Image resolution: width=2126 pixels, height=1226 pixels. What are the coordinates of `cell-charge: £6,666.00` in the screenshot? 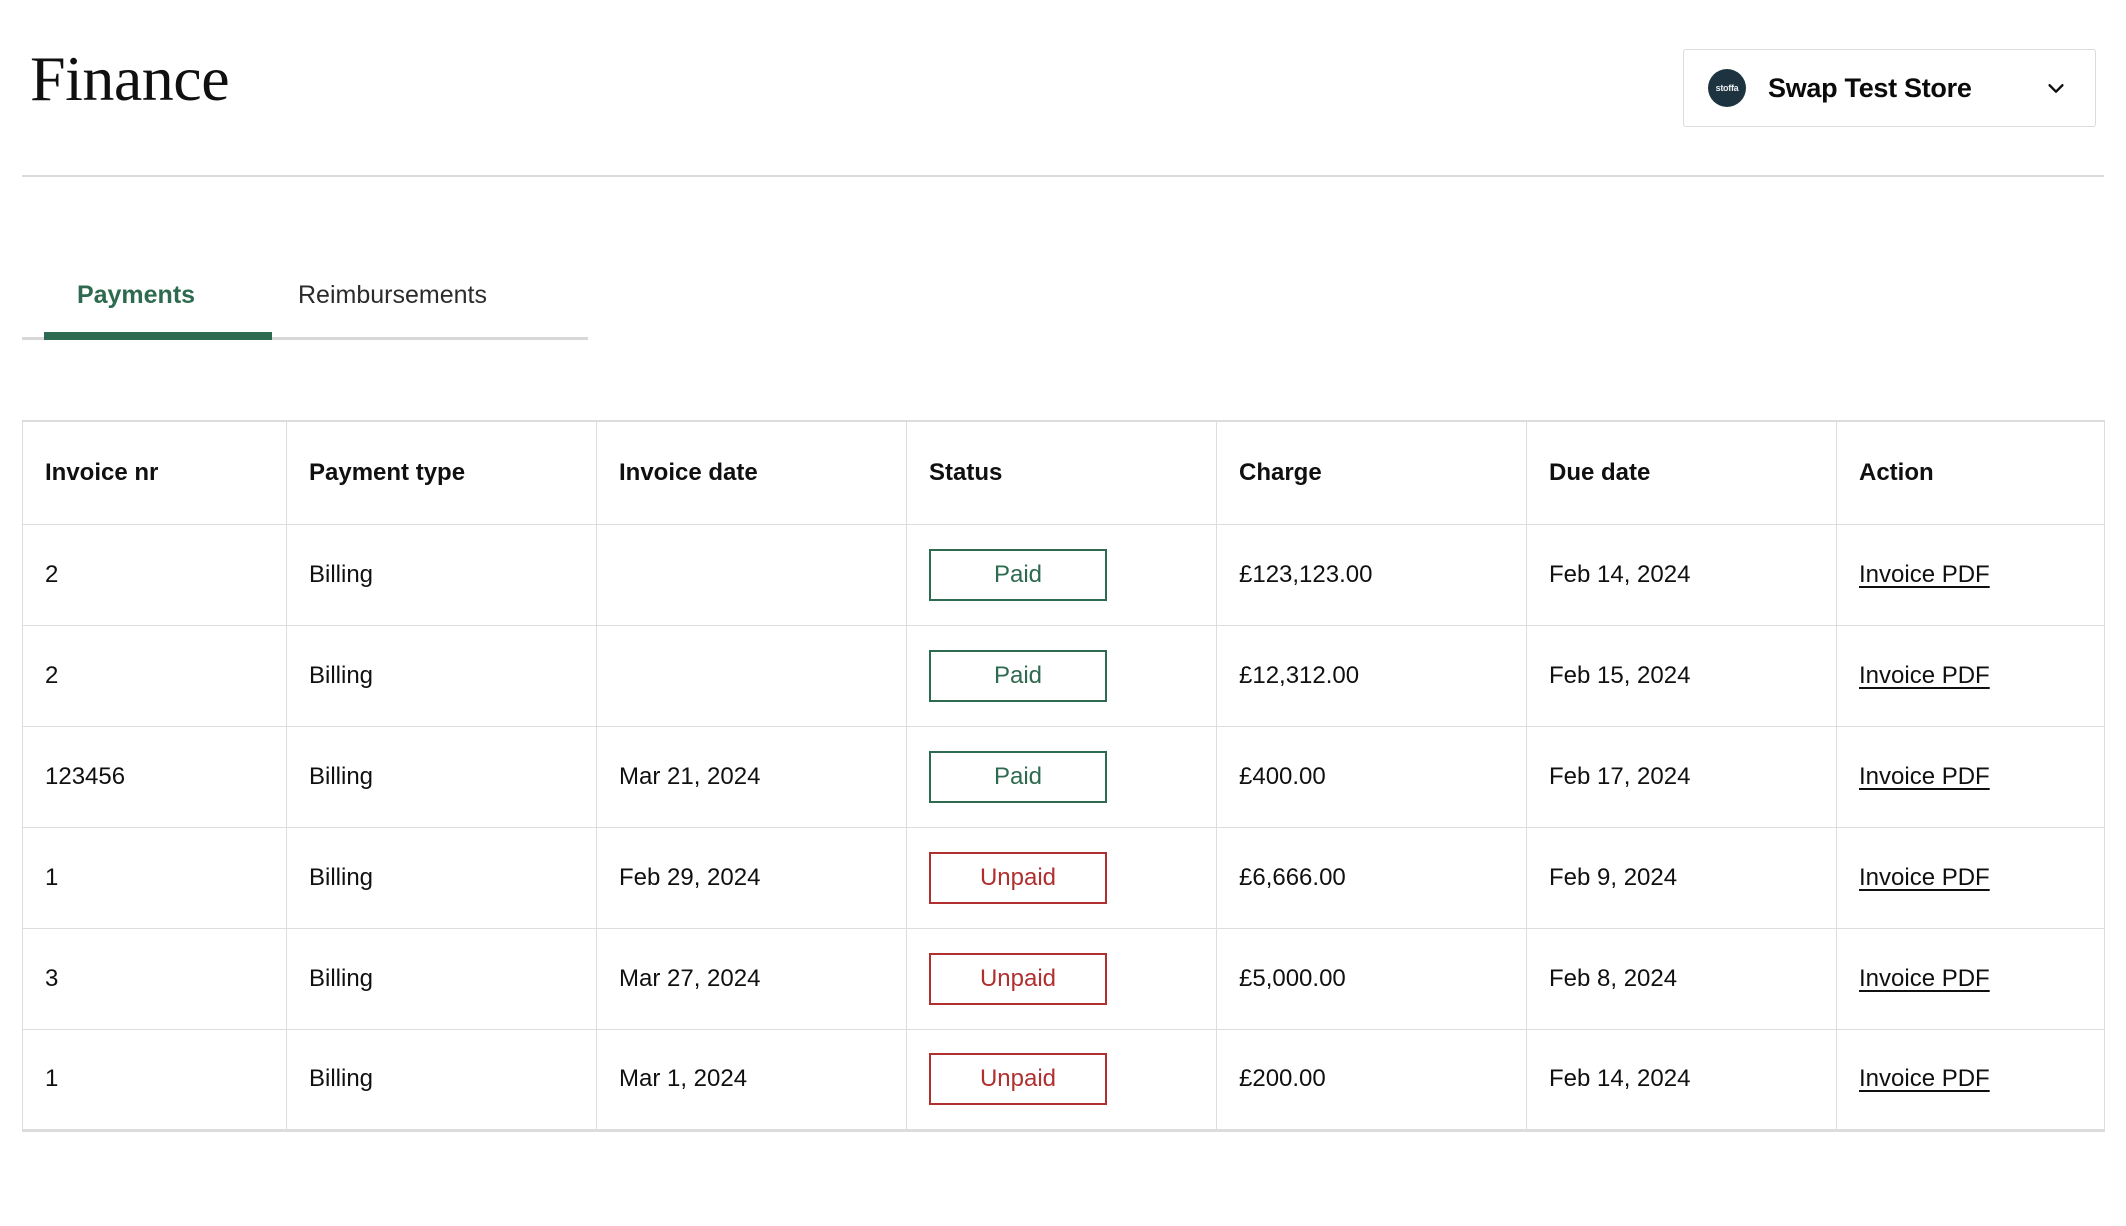 It's located at (1371, 878).